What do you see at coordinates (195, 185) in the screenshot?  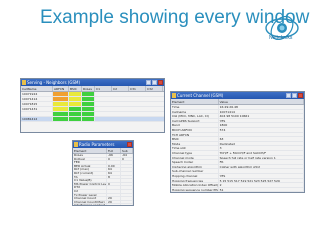 I see `element-label: Mobile Allocation Index Offset(MAIO)` at bounding box center [195, 185].